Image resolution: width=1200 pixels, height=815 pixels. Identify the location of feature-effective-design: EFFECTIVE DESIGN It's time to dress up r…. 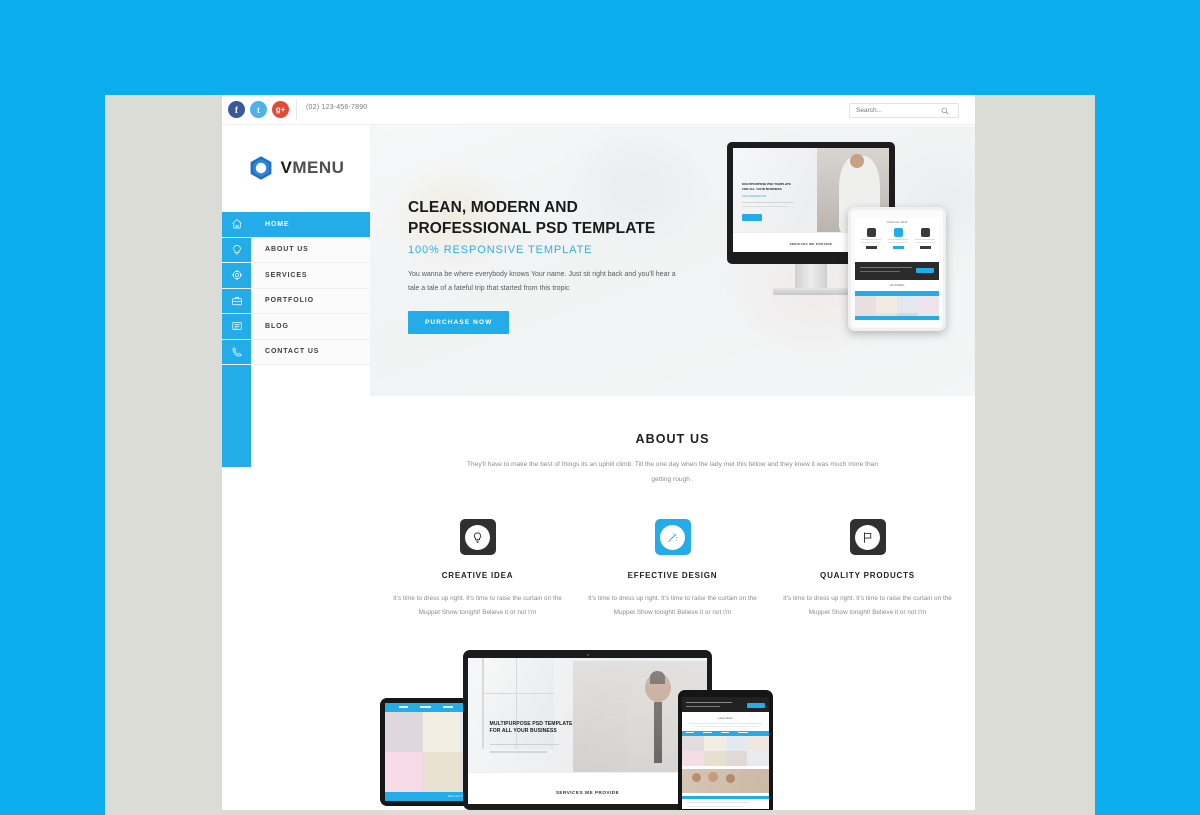
(672, 569).